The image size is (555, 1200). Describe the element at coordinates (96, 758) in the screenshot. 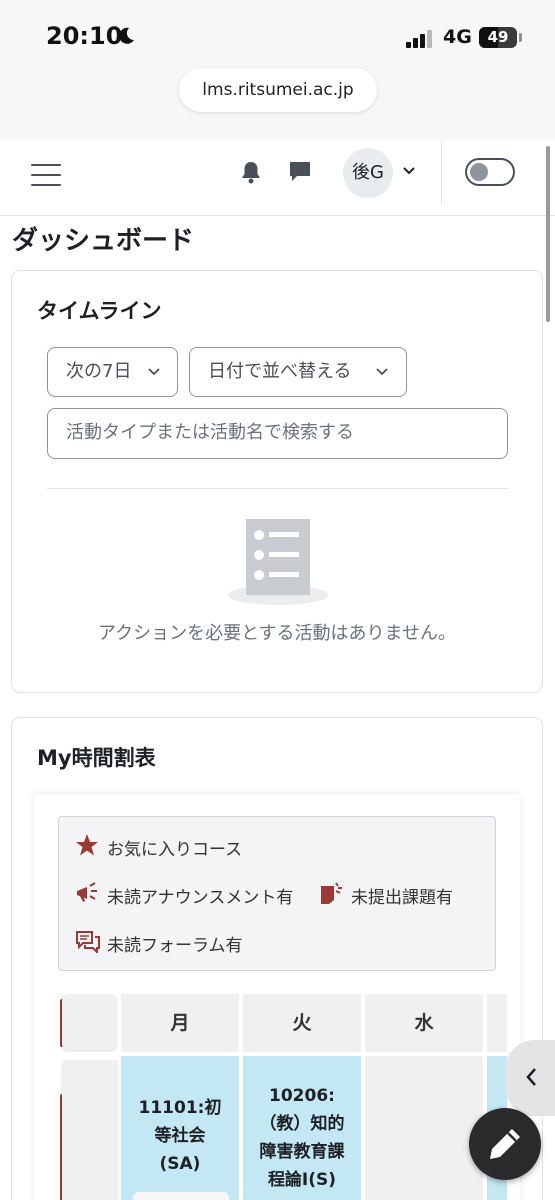

I see `timetable-title: My時間割表` at that location.